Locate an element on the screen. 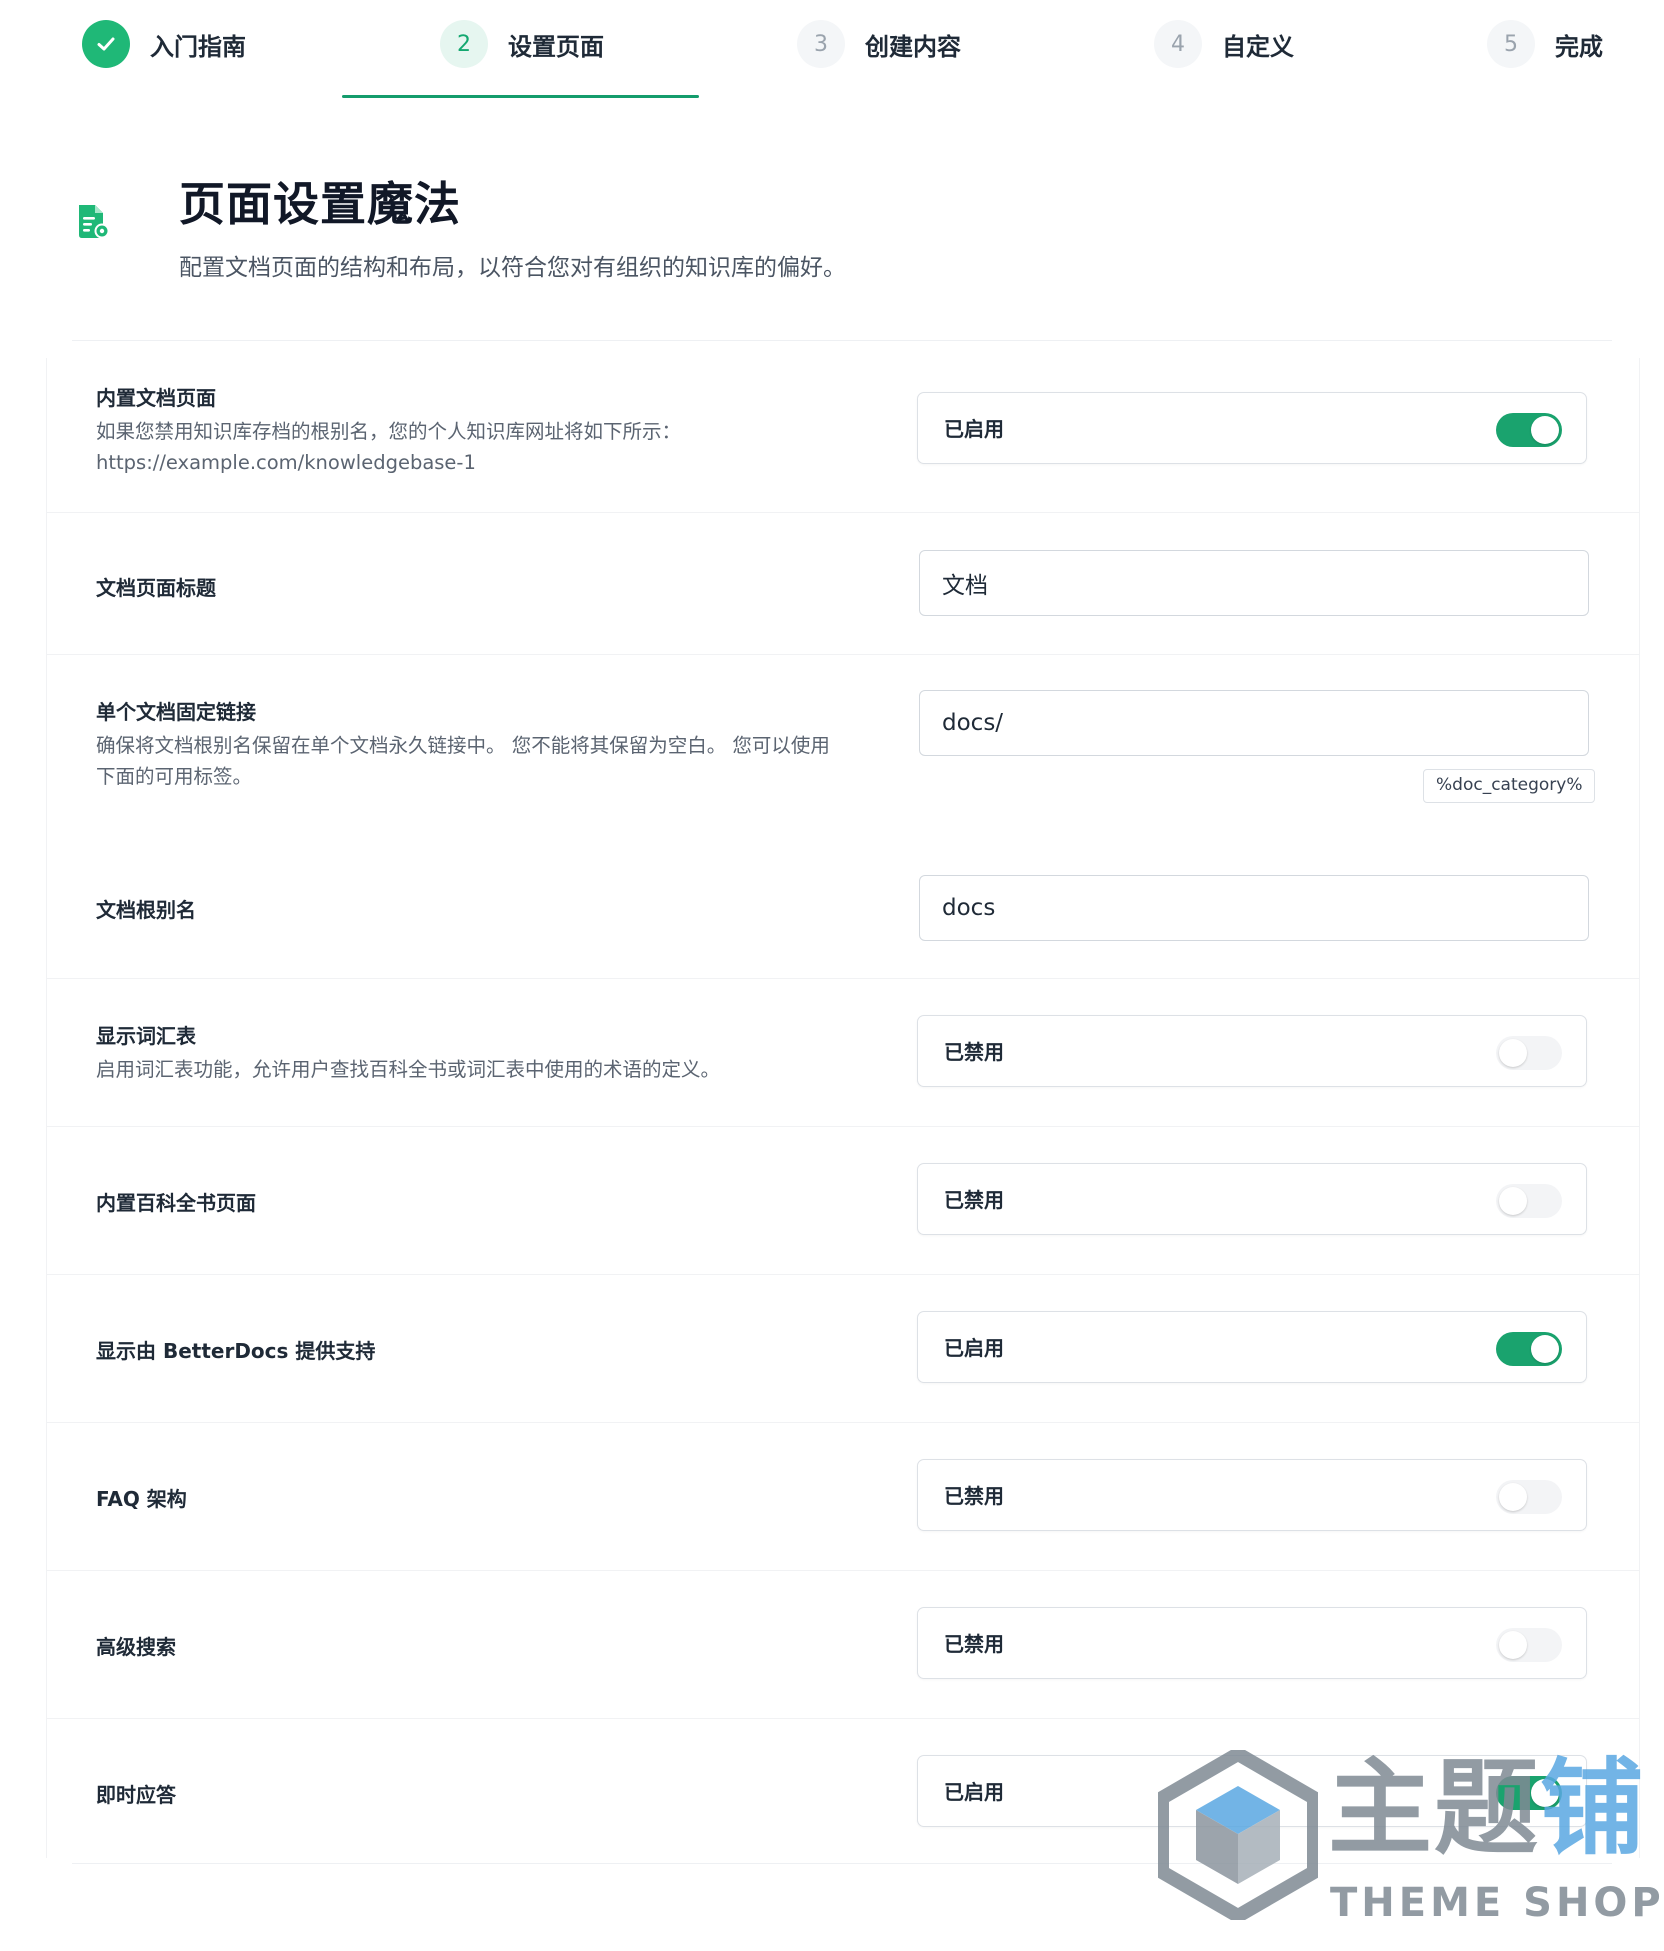  show-glossary-toggle-field: 已禁用 is located at coordinates (1252, 1051).